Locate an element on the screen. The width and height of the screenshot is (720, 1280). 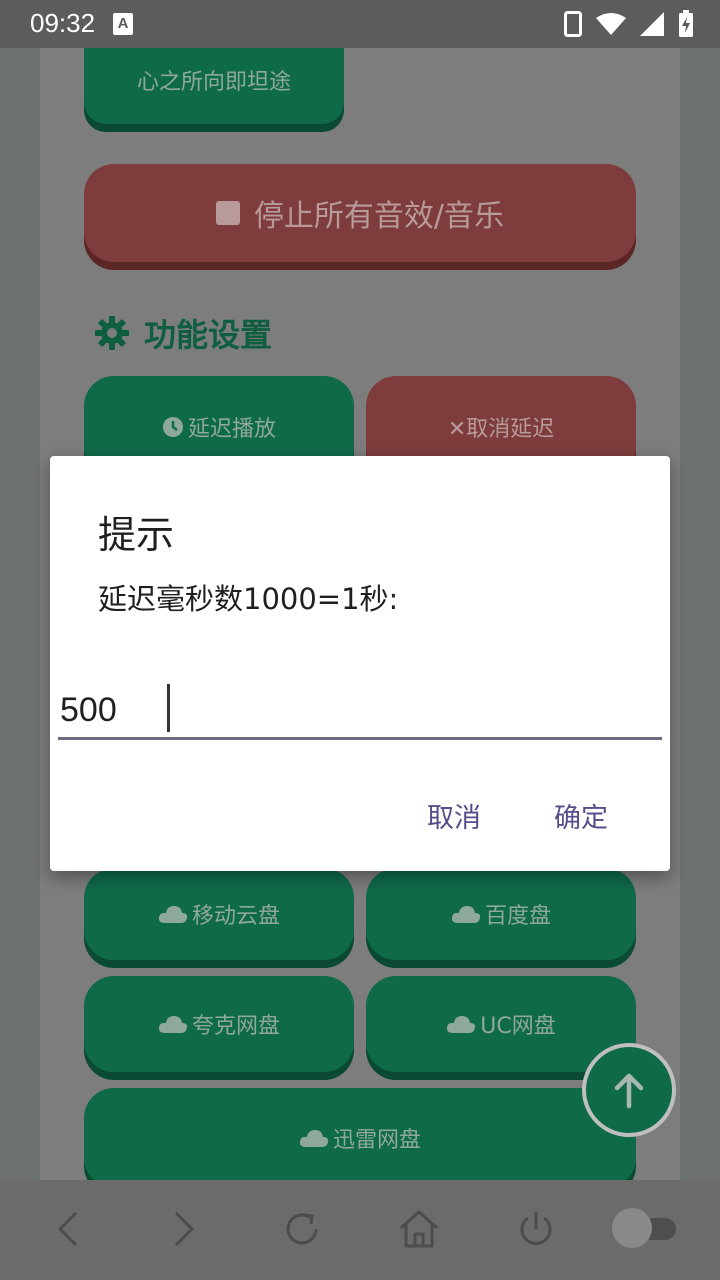
wifi-icon is located at coordinates (611, 24).